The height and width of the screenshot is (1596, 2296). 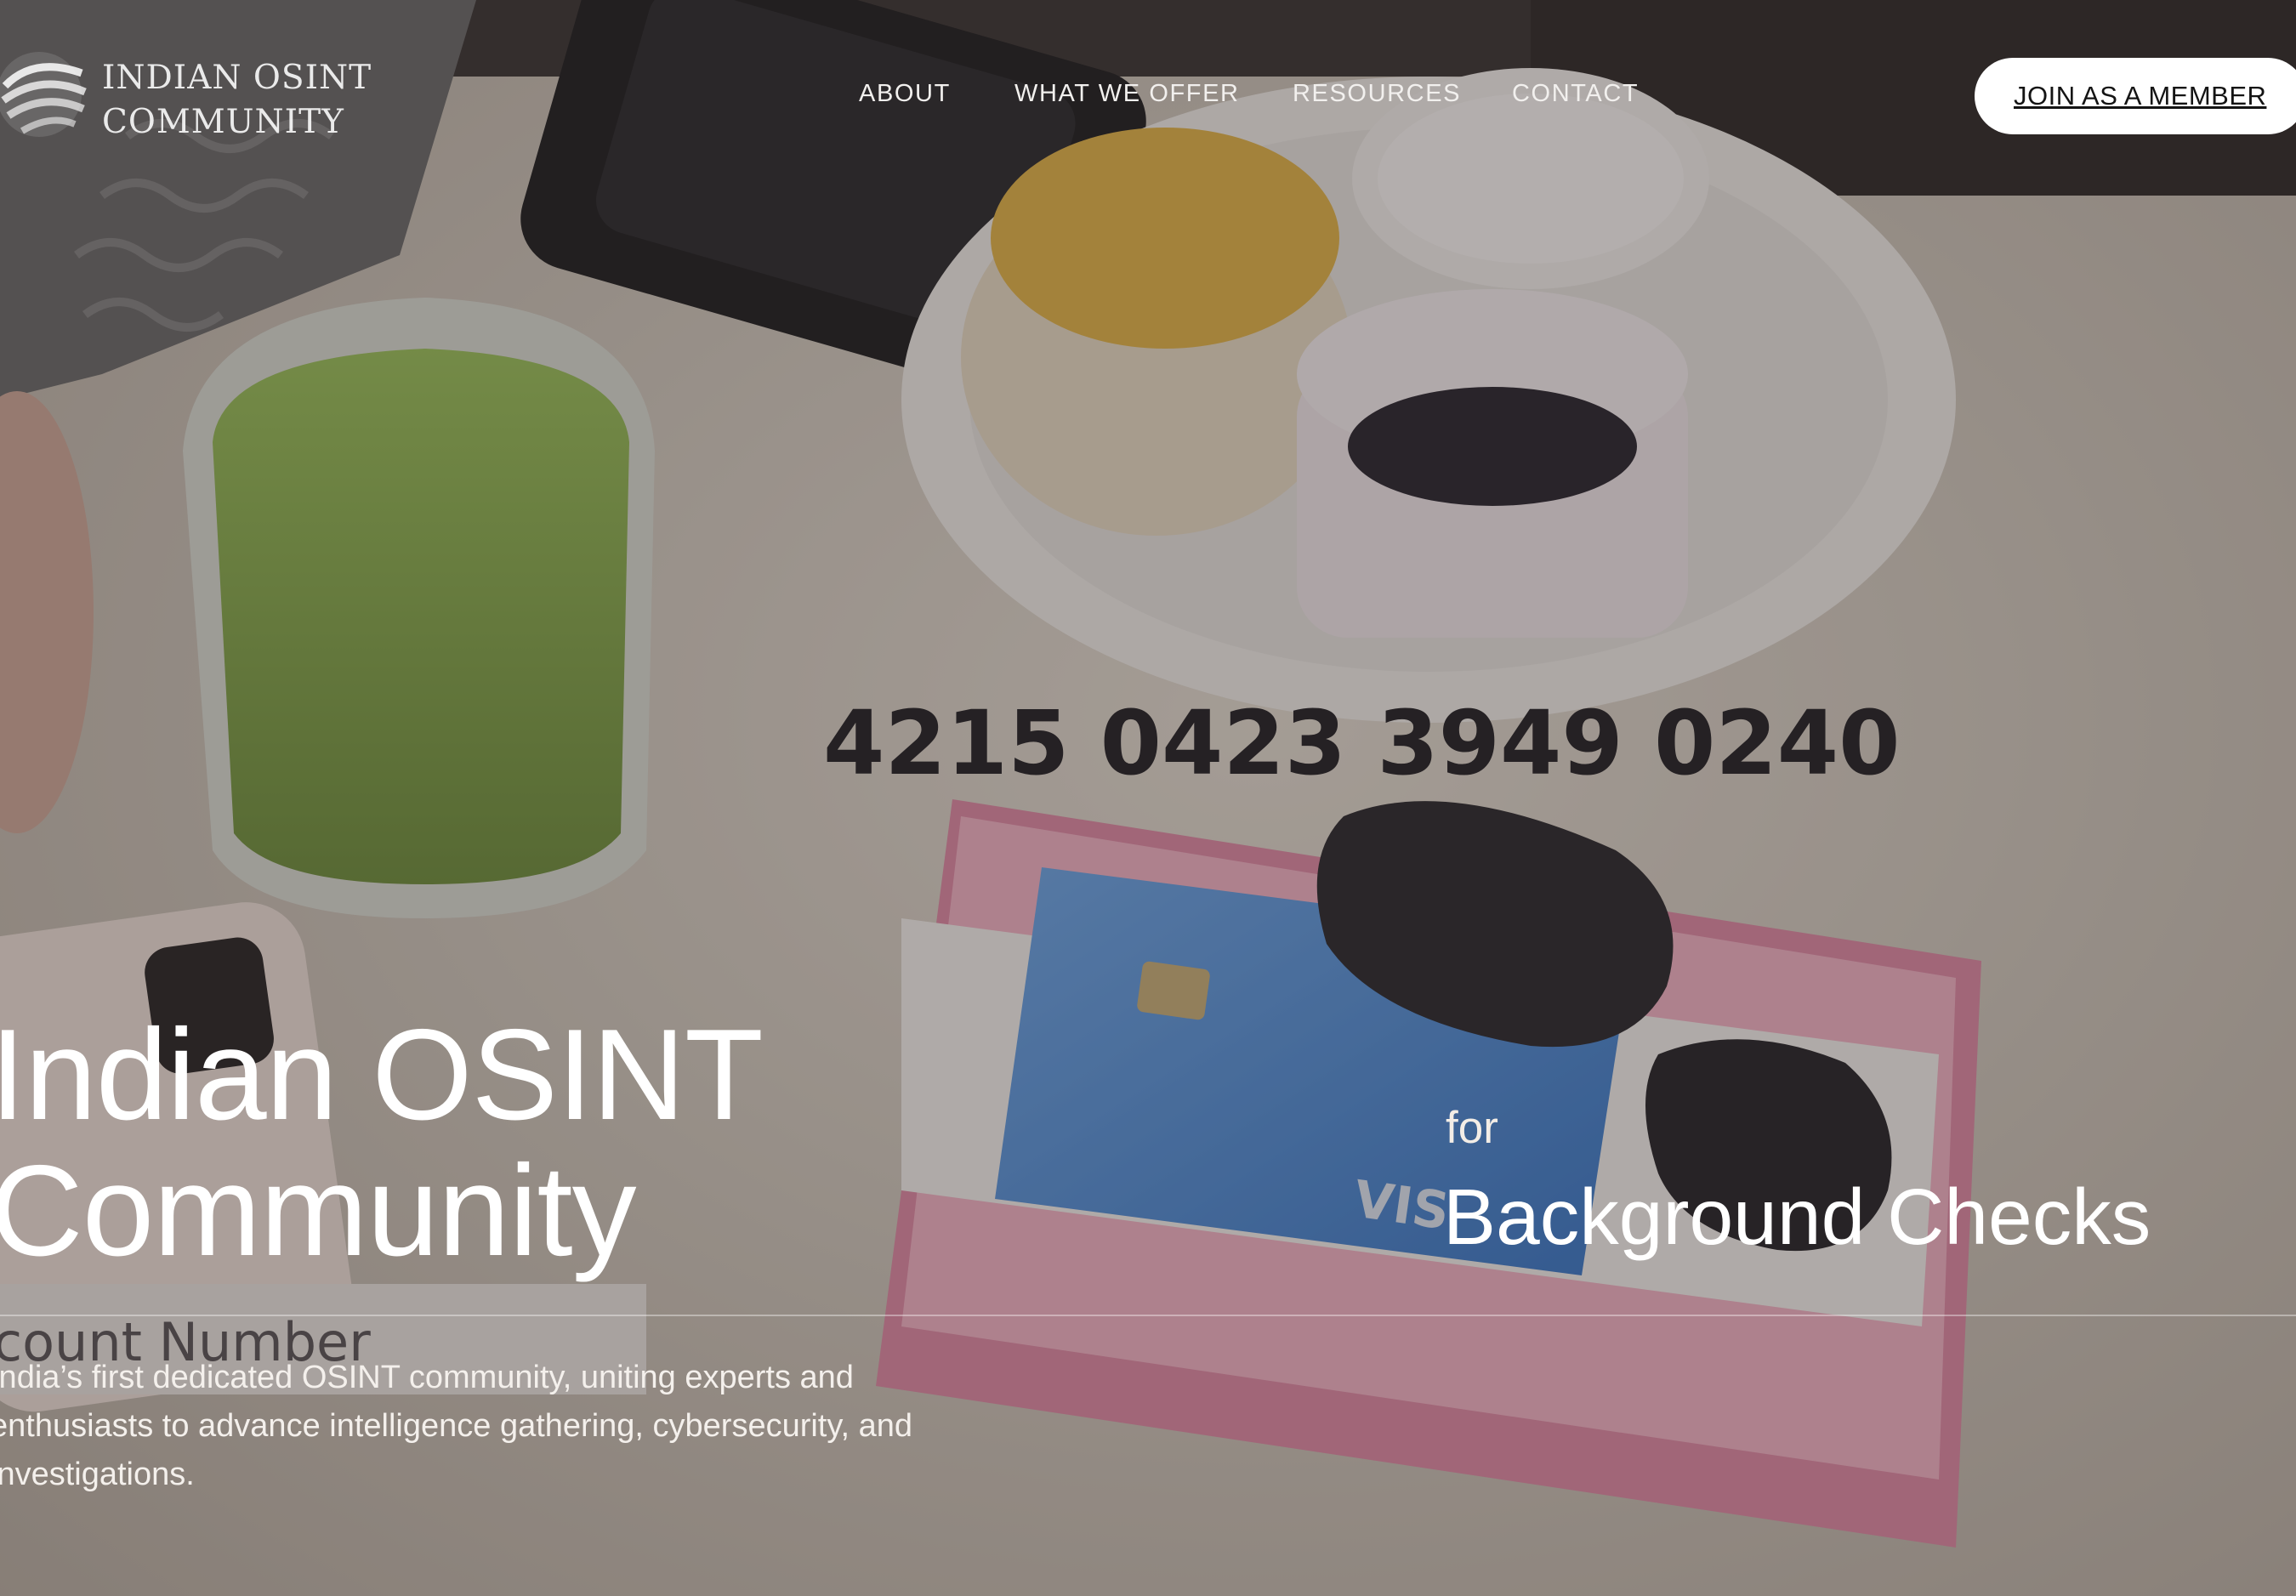 What do you see at coordinates (905, 94) in the screenshot?
I see `nav-link-about: ABOUT` at bounding box center [905, 94].